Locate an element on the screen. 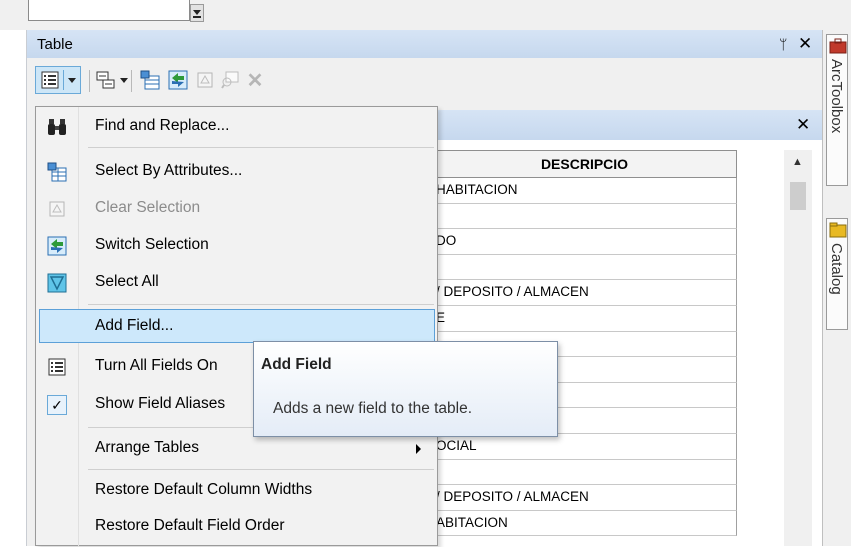  clear-selection-button is located at coordinates (205, 80).